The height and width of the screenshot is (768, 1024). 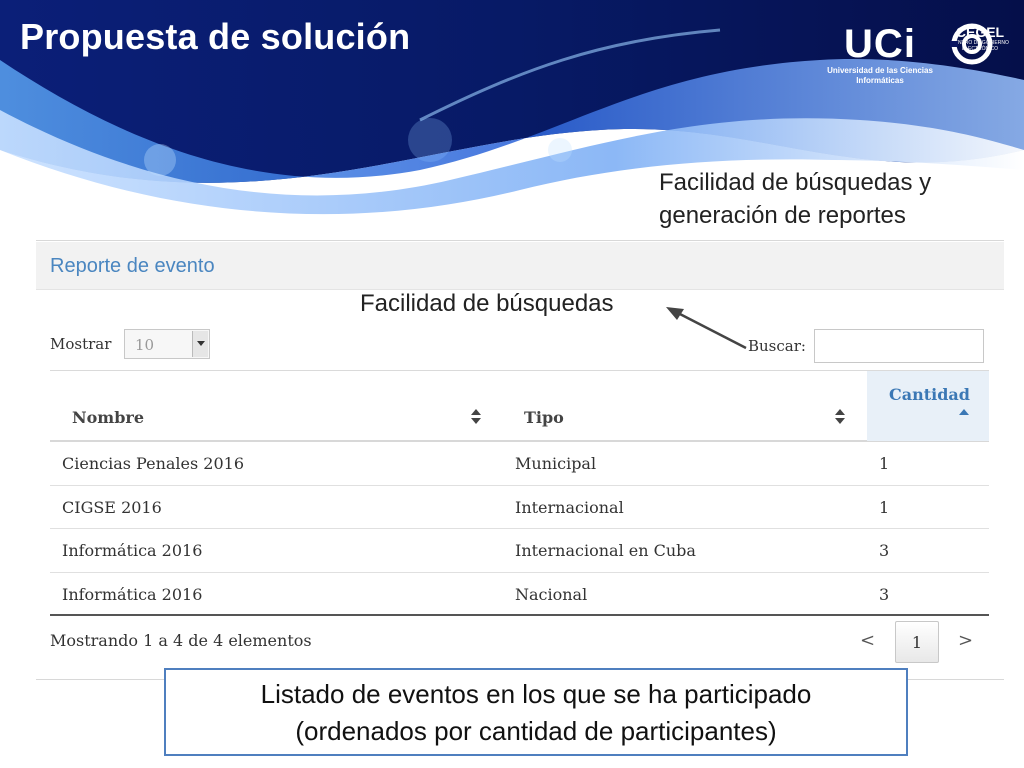 I want to click on pagination-next: >, so click(x=965, y=640).